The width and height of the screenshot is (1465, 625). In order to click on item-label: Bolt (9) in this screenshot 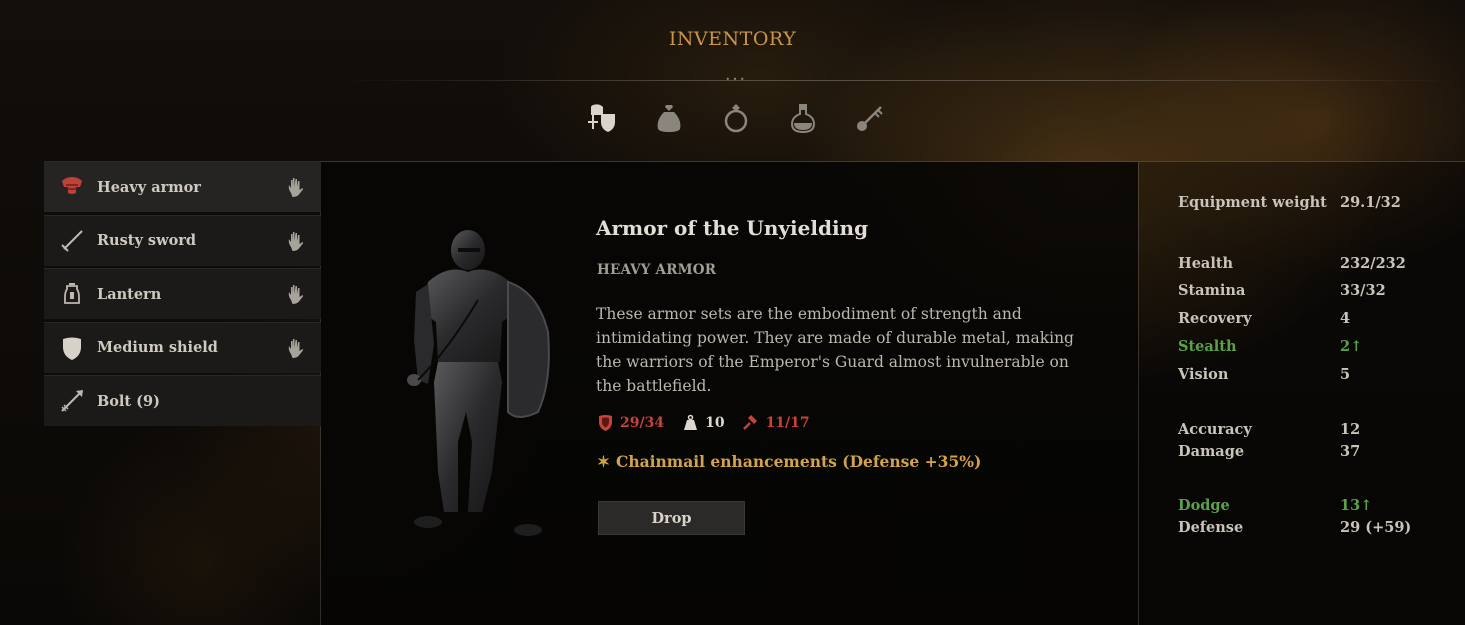, I will do `click(128, 401)`.